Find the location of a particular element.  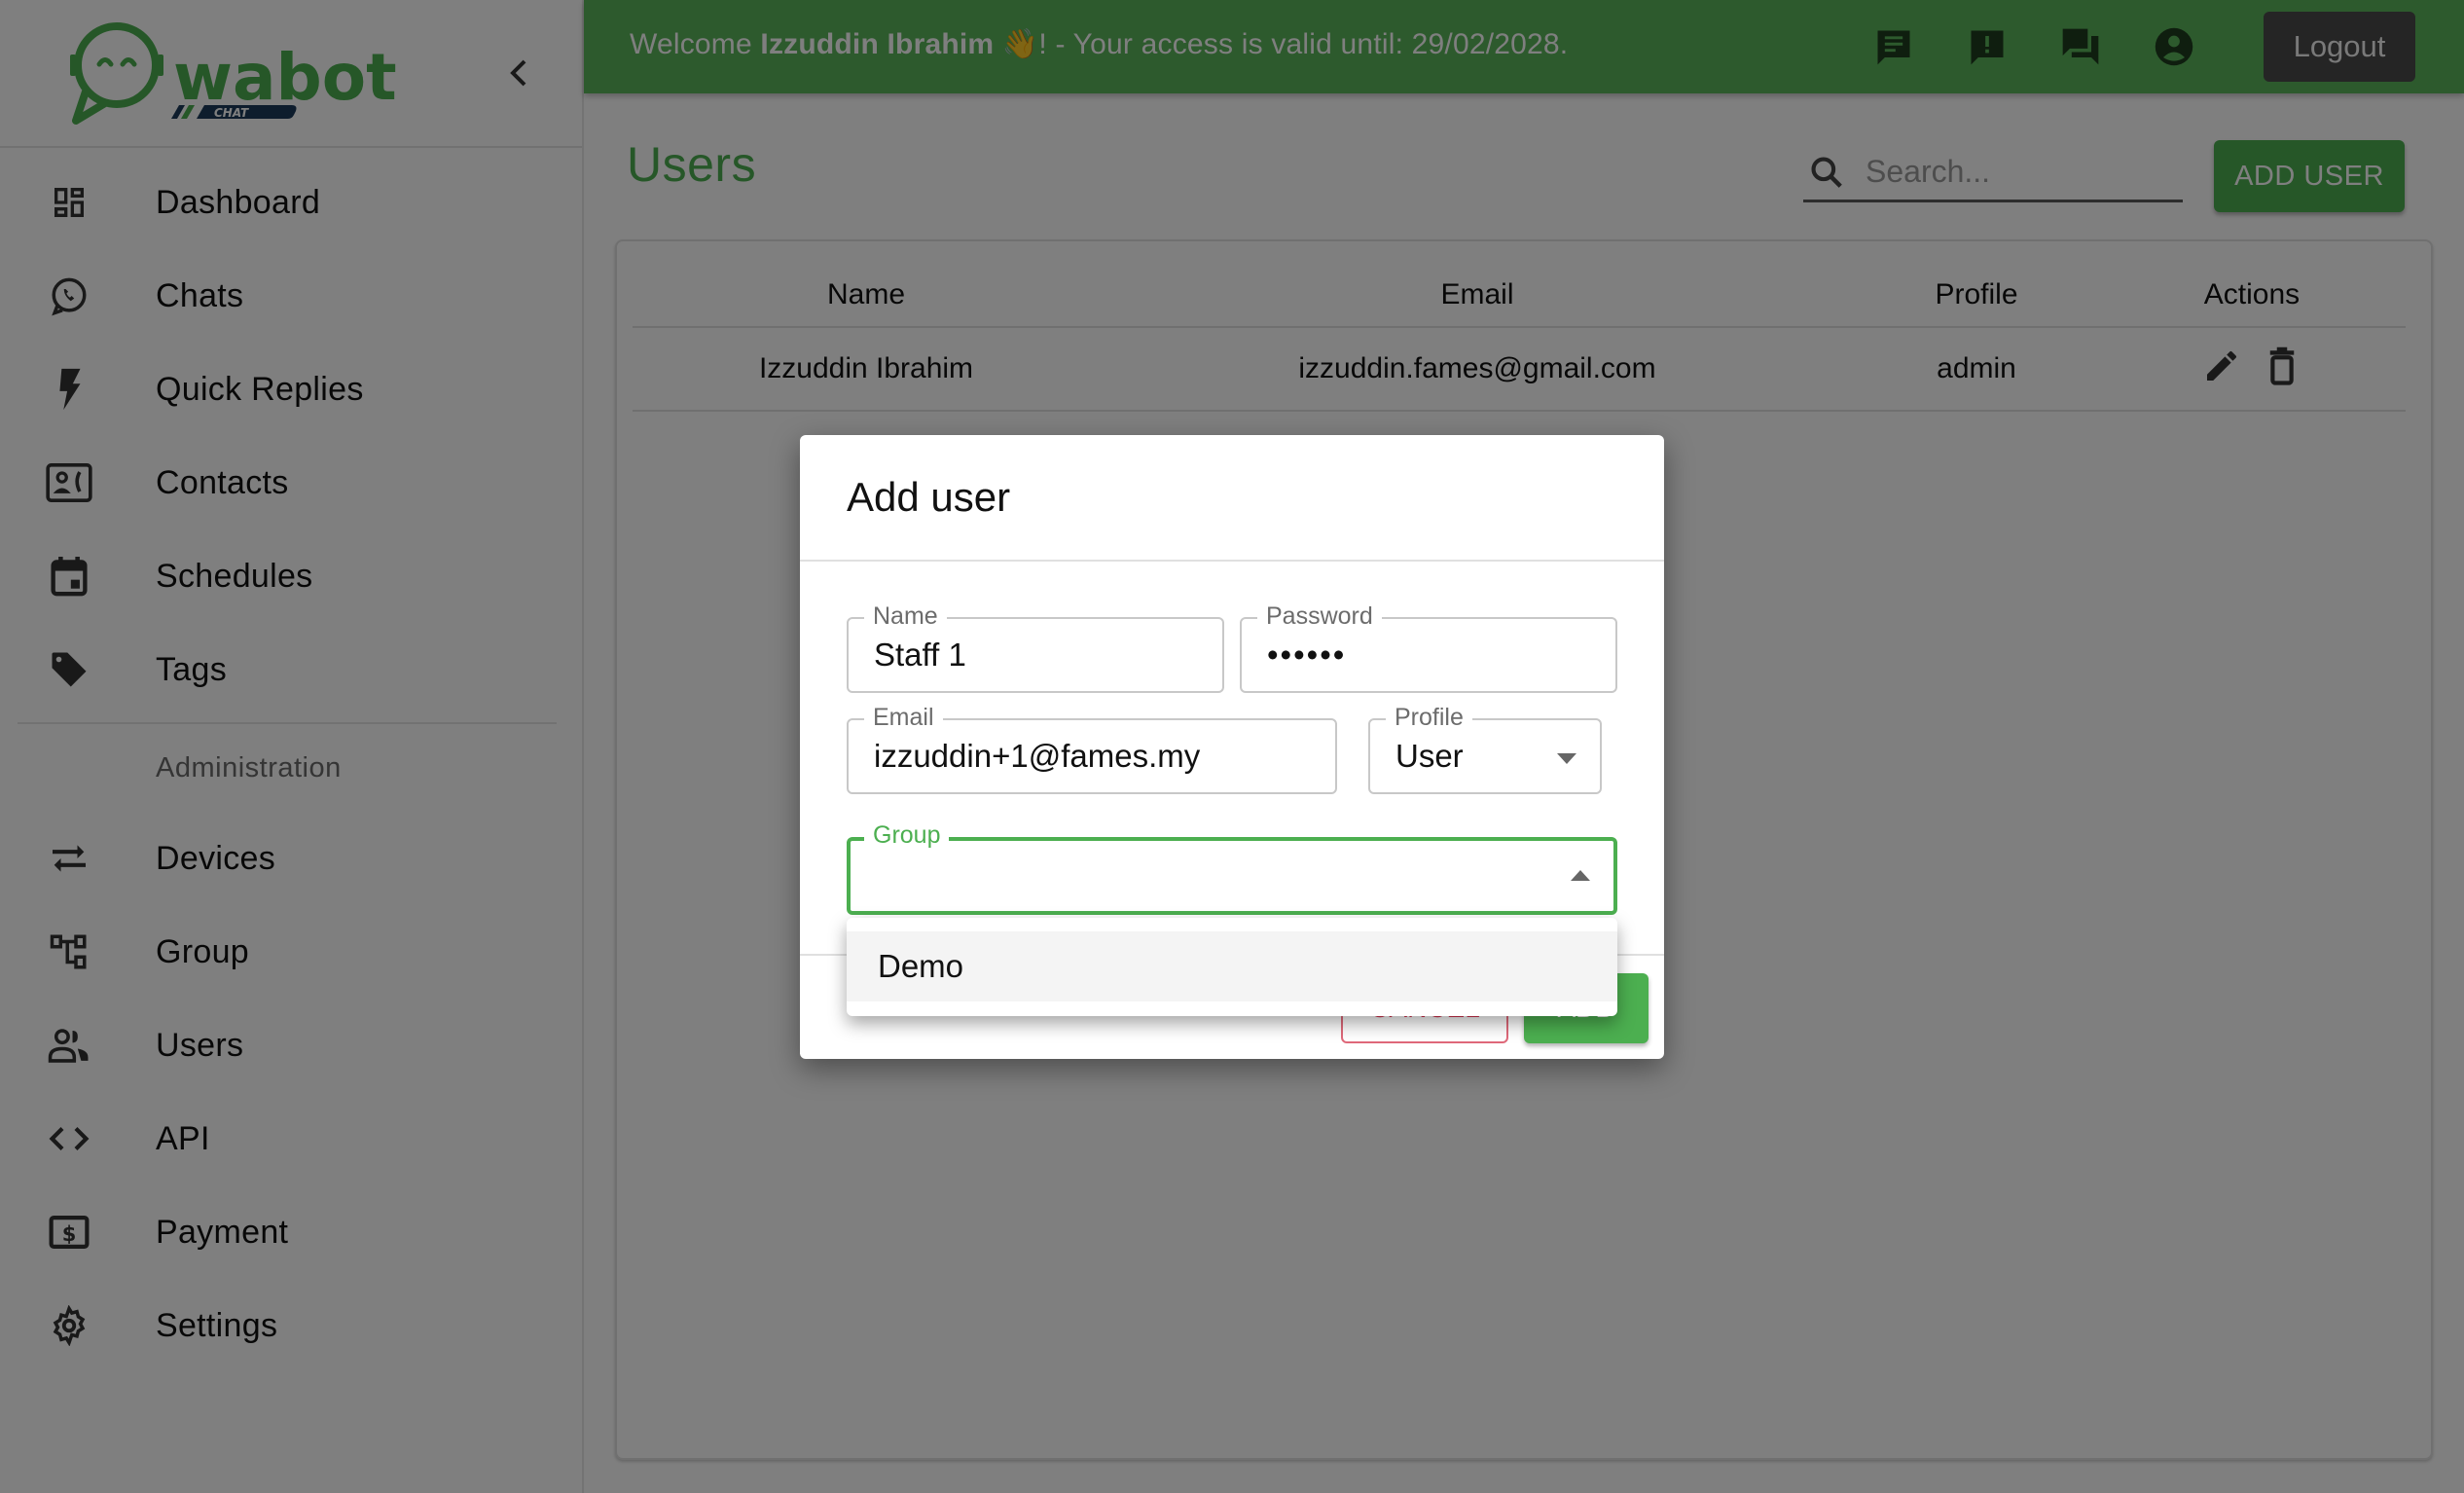

profile-value: User is located at coordinates (1429, 756).